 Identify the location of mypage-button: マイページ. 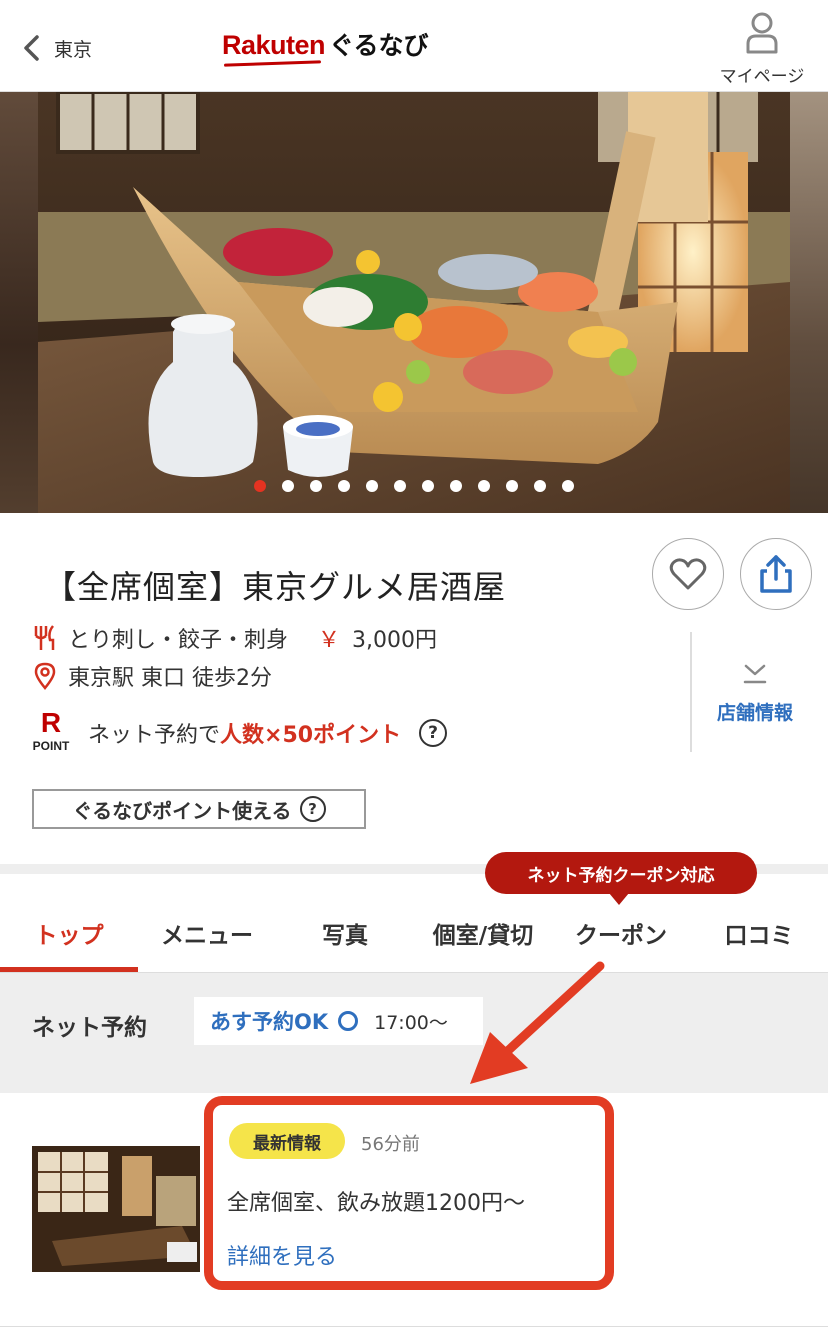
(762, 49).